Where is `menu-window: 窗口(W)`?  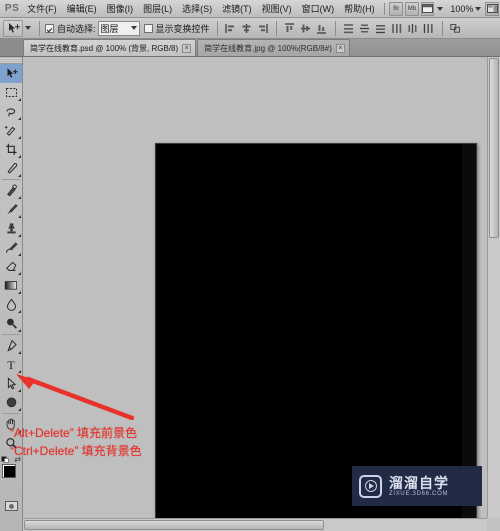 menu-window: 窗口(W) is located at coordinates (318, 8).